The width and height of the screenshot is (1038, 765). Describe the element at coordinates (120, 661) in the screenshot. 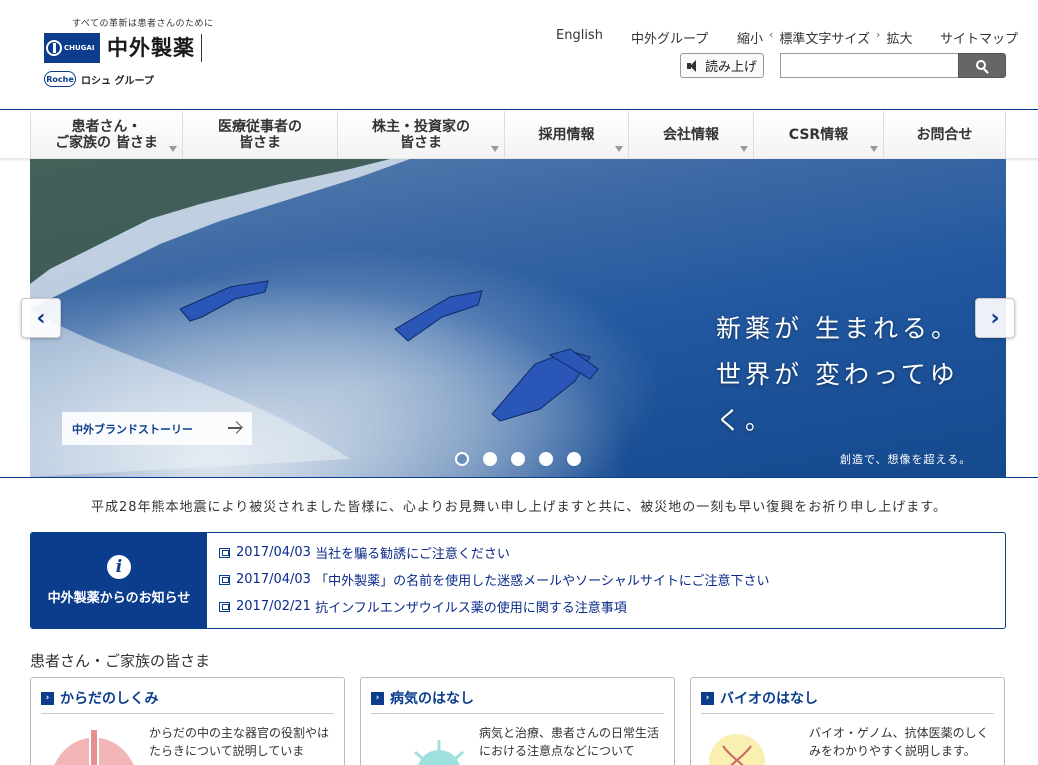

I see `section-title: 患者さん・ご家族の皆さま` at that location.